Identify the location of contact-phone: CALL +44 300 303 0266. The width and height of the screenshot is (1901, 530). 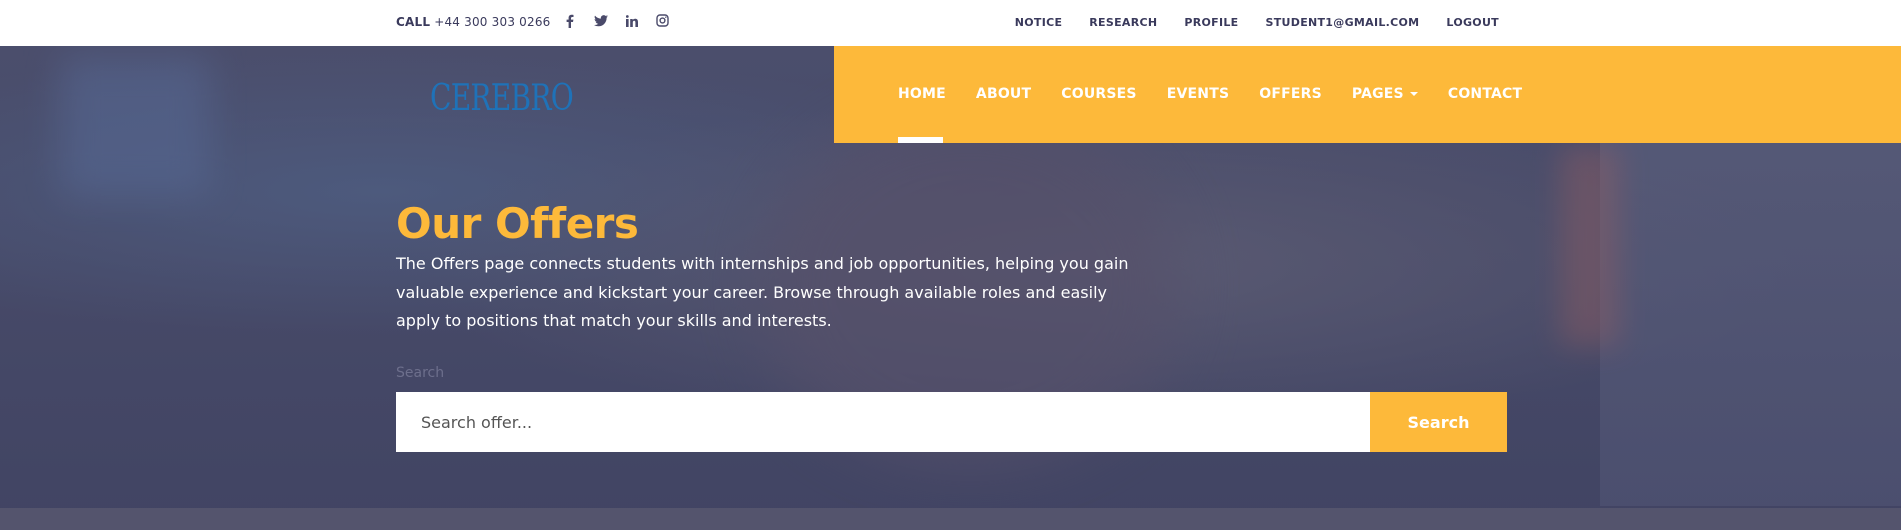
(473, 22).